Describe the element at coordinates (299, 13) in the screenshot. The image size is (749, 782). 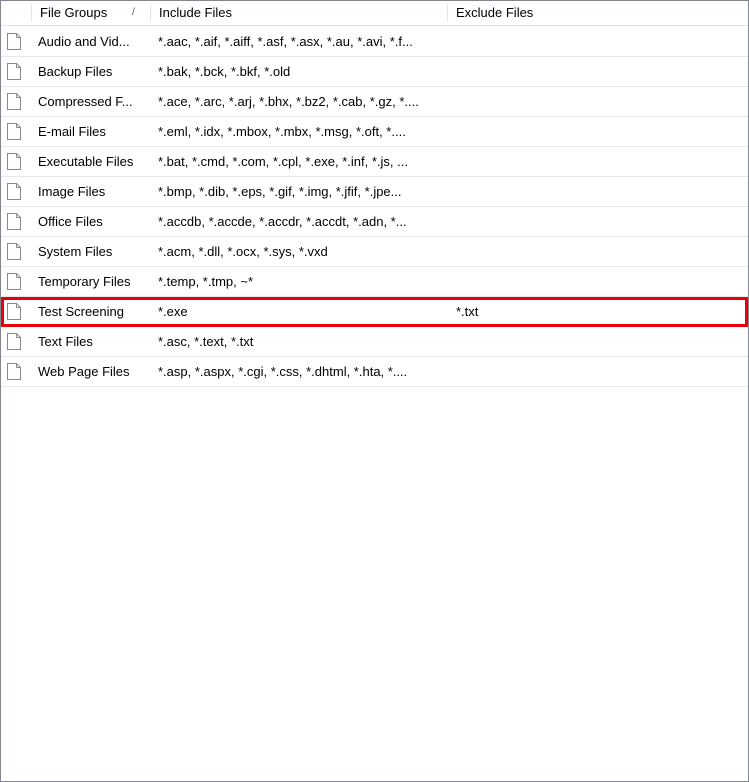
I see `column-header-include-files: Include Files` at that location.